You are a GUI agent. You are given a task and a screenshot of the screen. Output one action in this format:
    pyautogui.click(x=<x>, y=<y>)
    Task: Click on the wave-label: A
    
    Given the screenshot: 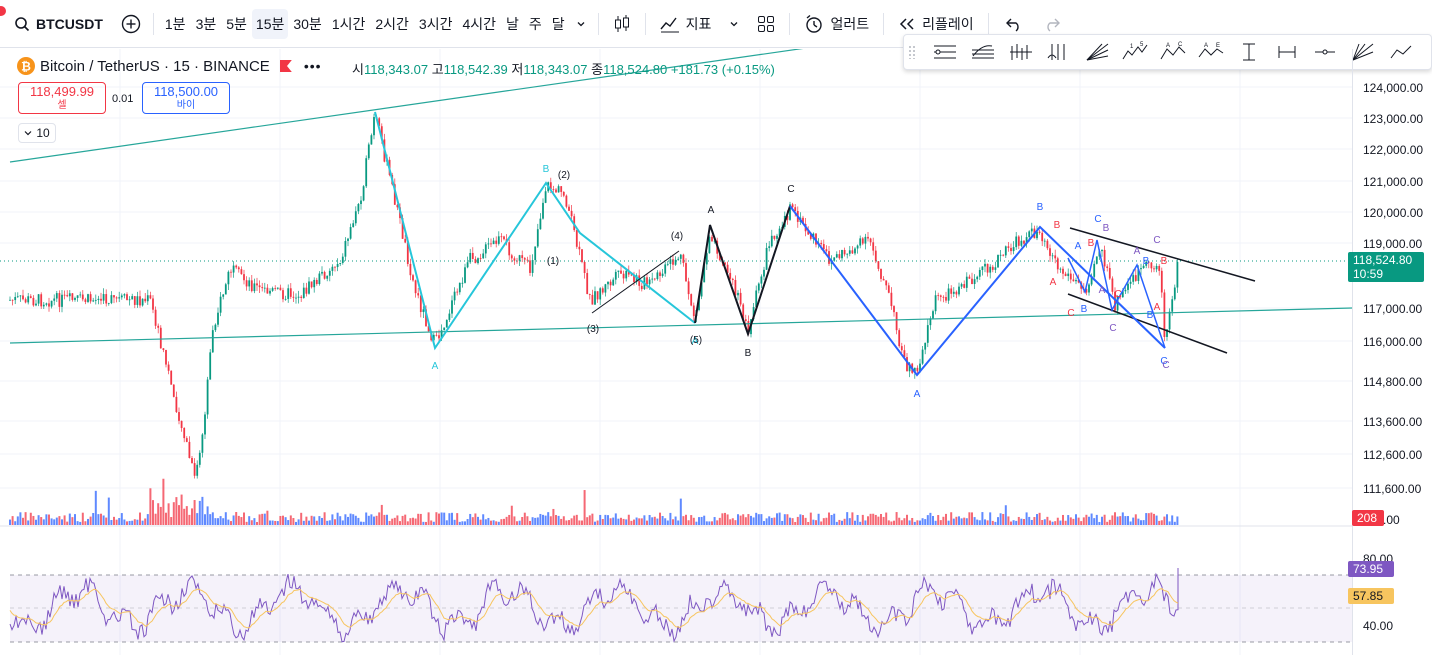 What is the action you would take?
    pyautogui.click(x=711, y=210)
    